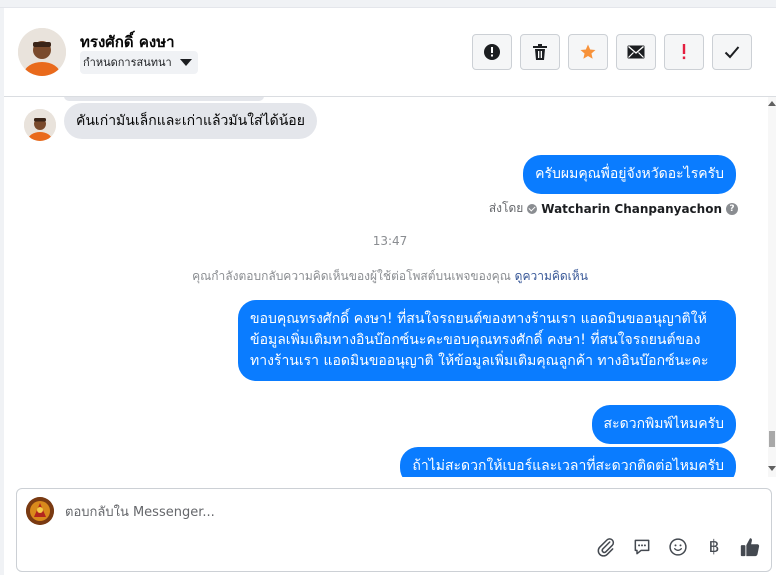  What do you see at coordinates (40, 125) in the screenshot?
I see `sender-avatar` at bounding box center [40, 125].